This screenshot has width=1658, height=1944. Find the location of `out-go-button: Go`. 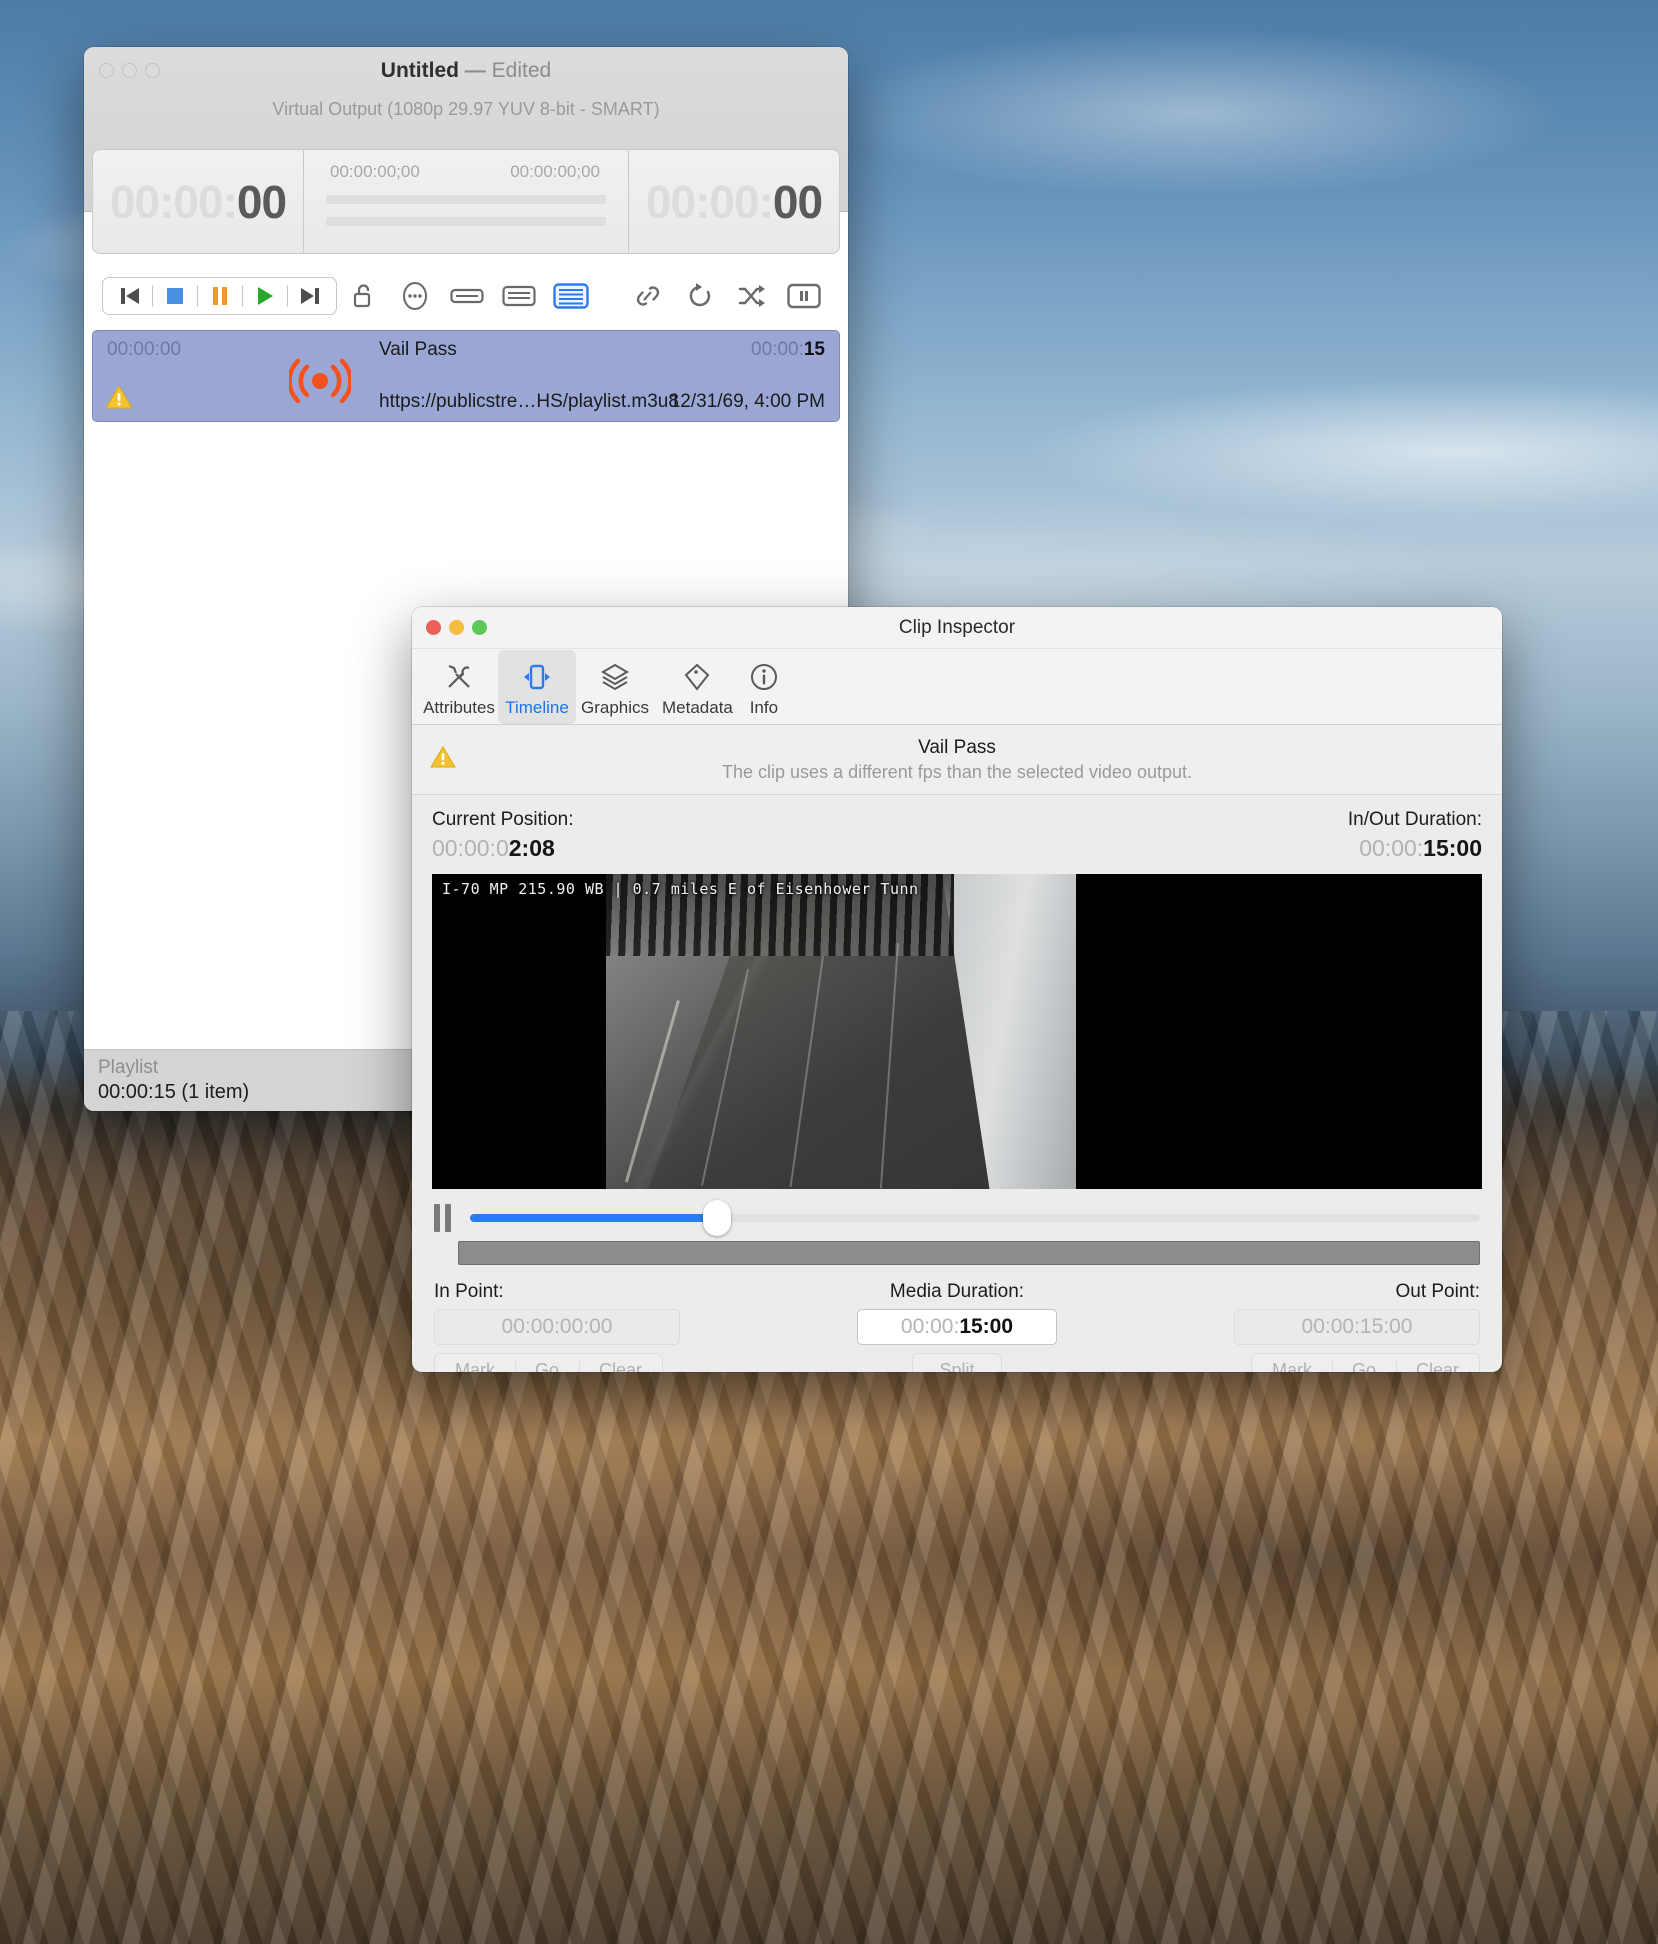

out-go-button: Go is located at coordinates (1363, 1363).